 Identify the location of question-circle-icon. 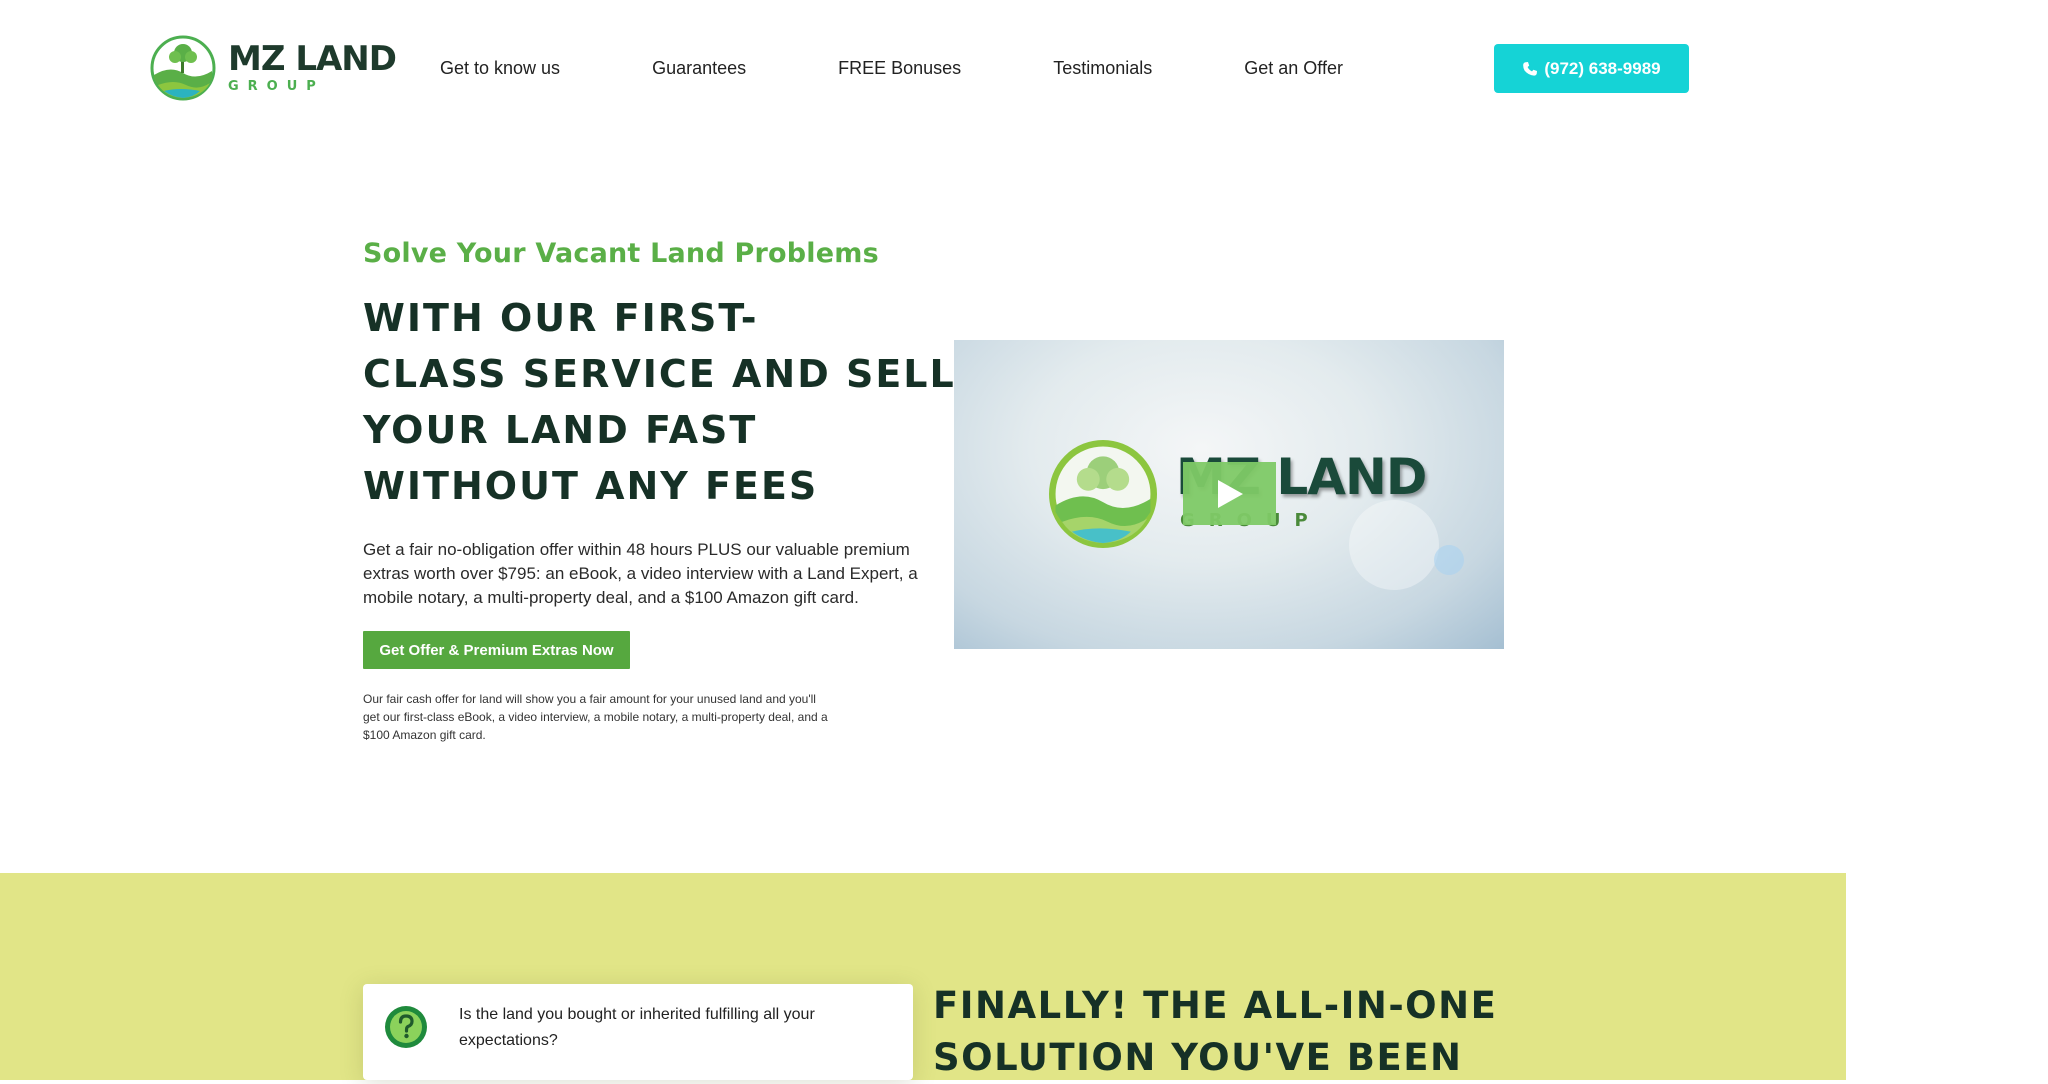
(406, 1027).